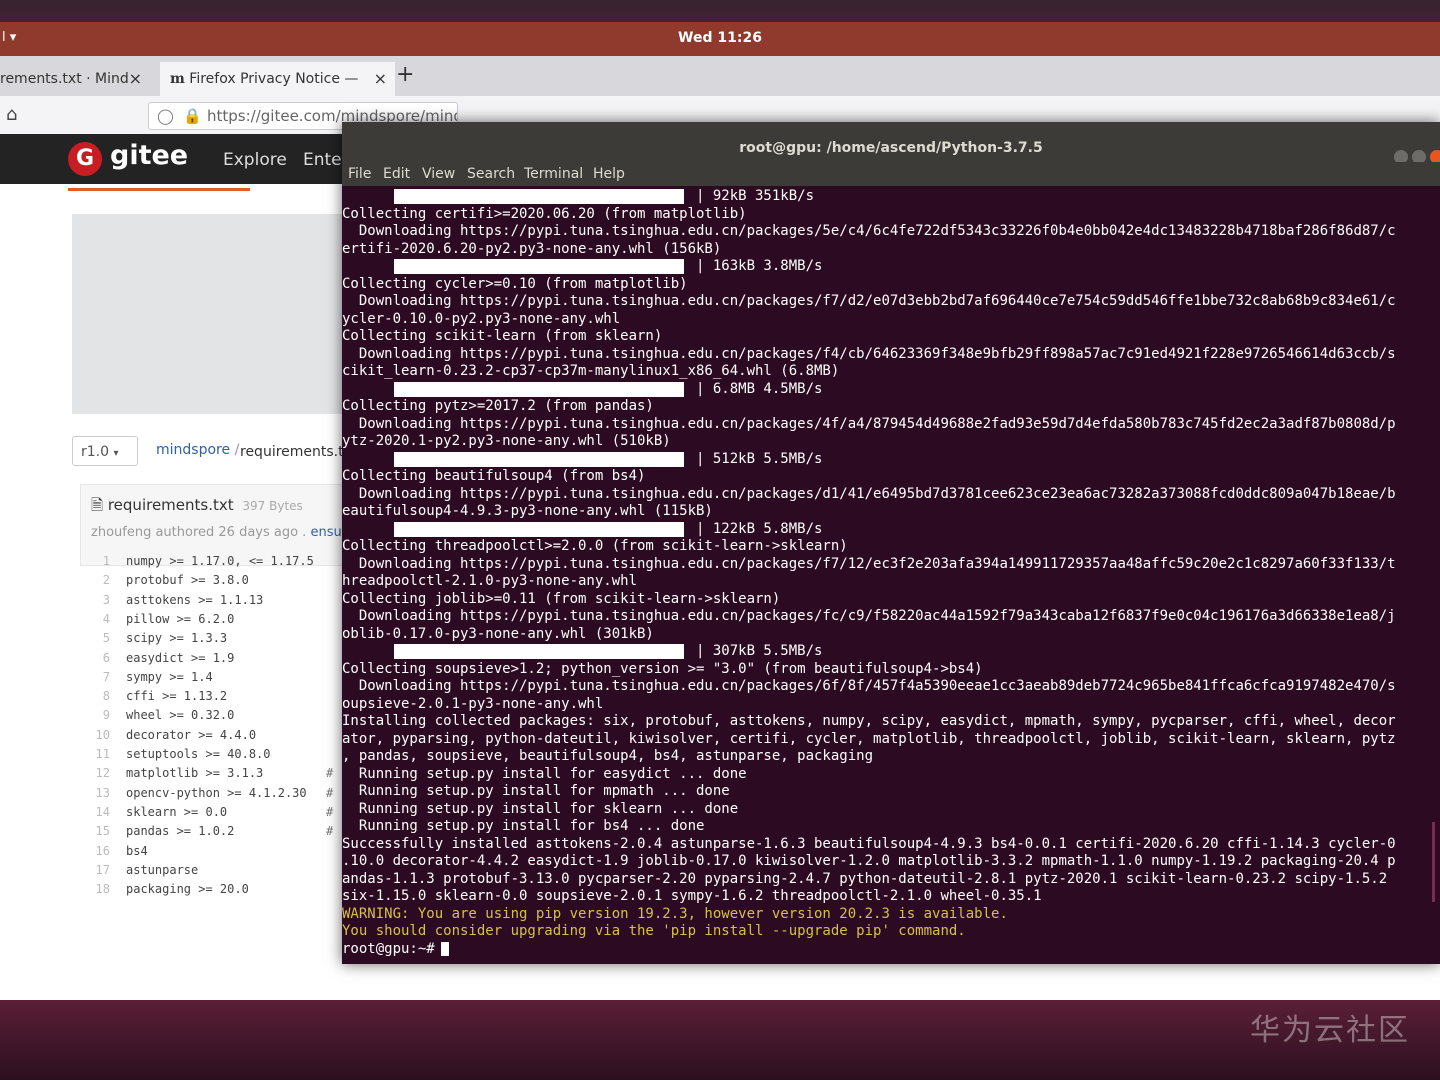  I want to click on code-line: 5 scipy >= 1.3.3, so click(211, 640).